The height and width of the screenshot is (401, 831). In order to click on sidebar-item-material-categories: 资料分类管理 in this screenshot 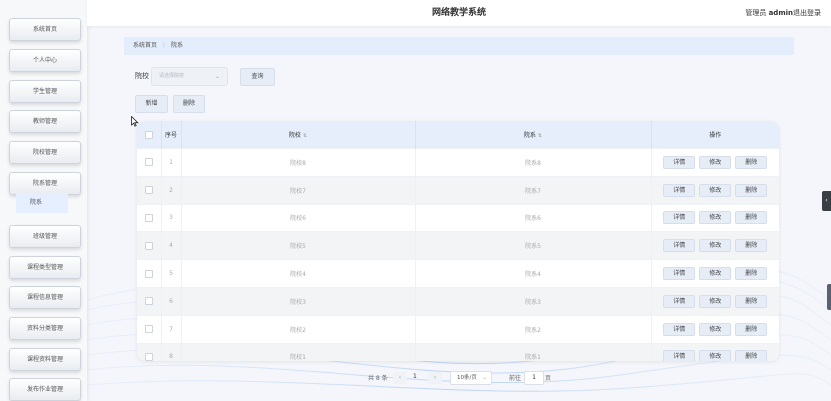, I will do `click(45, 328)`.